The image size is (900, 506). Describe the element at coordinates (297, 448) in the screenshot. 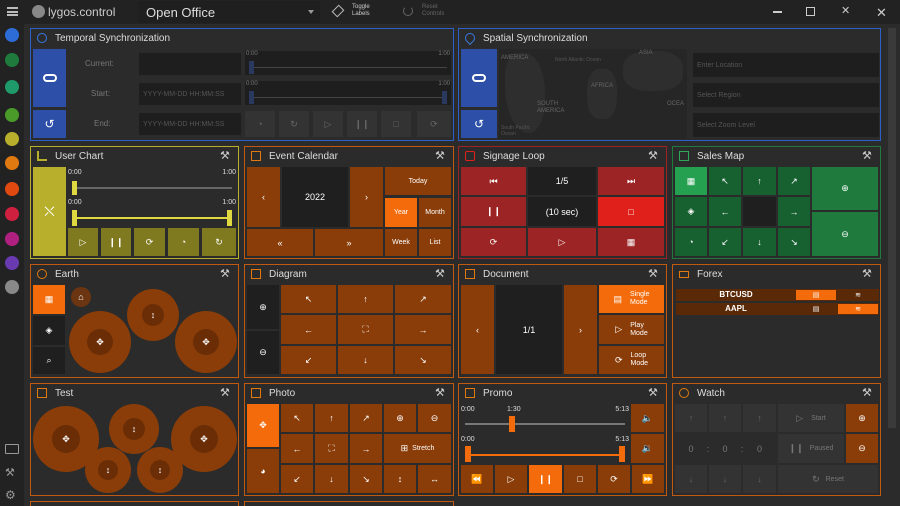

I see `photo-pan-left: ←` at that location.